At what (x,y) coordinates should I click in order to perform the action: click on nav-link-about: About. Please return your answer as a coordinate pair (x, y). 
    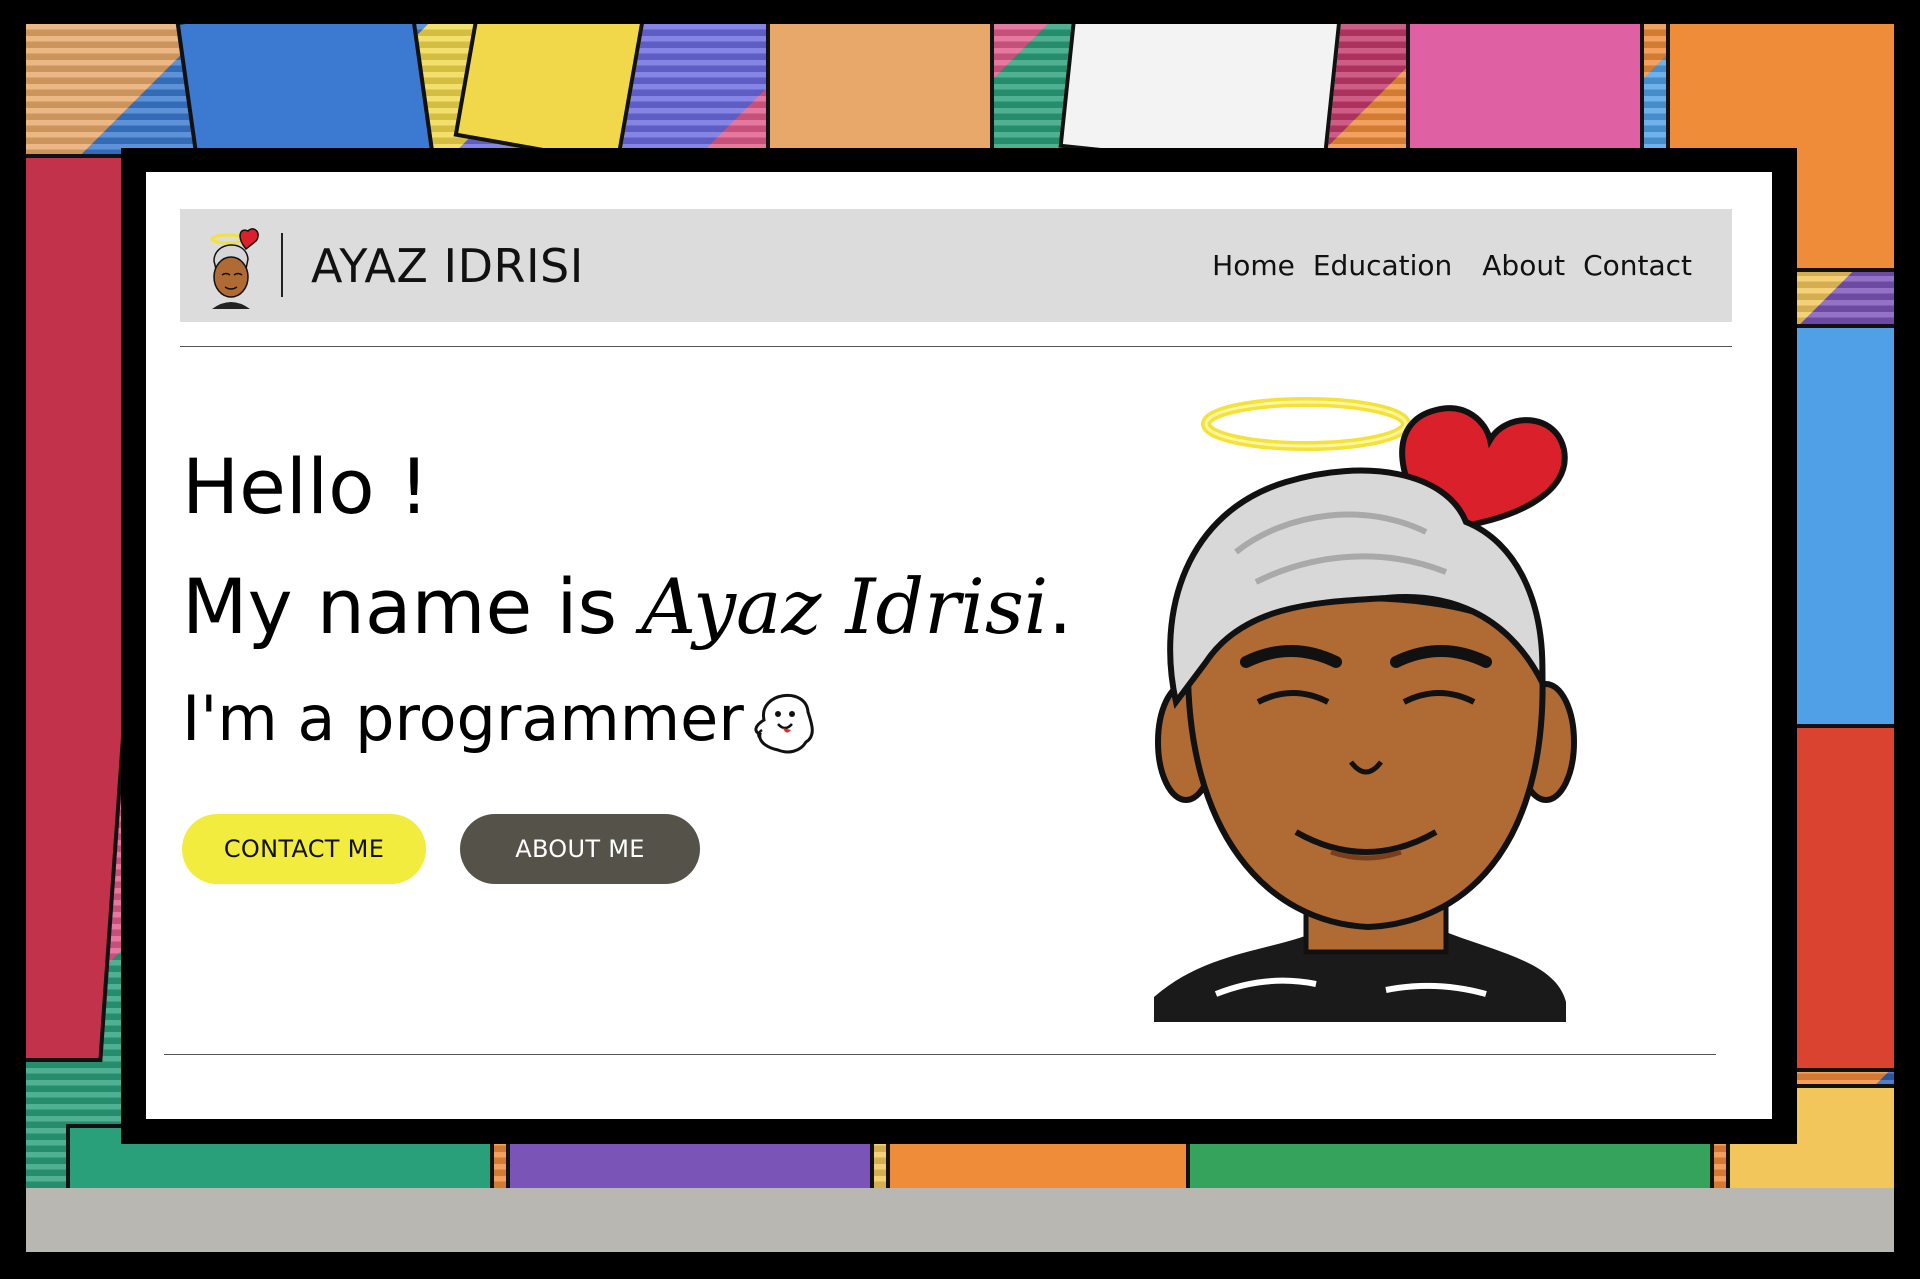
    Looking at the image, I should click on (1523, 265).